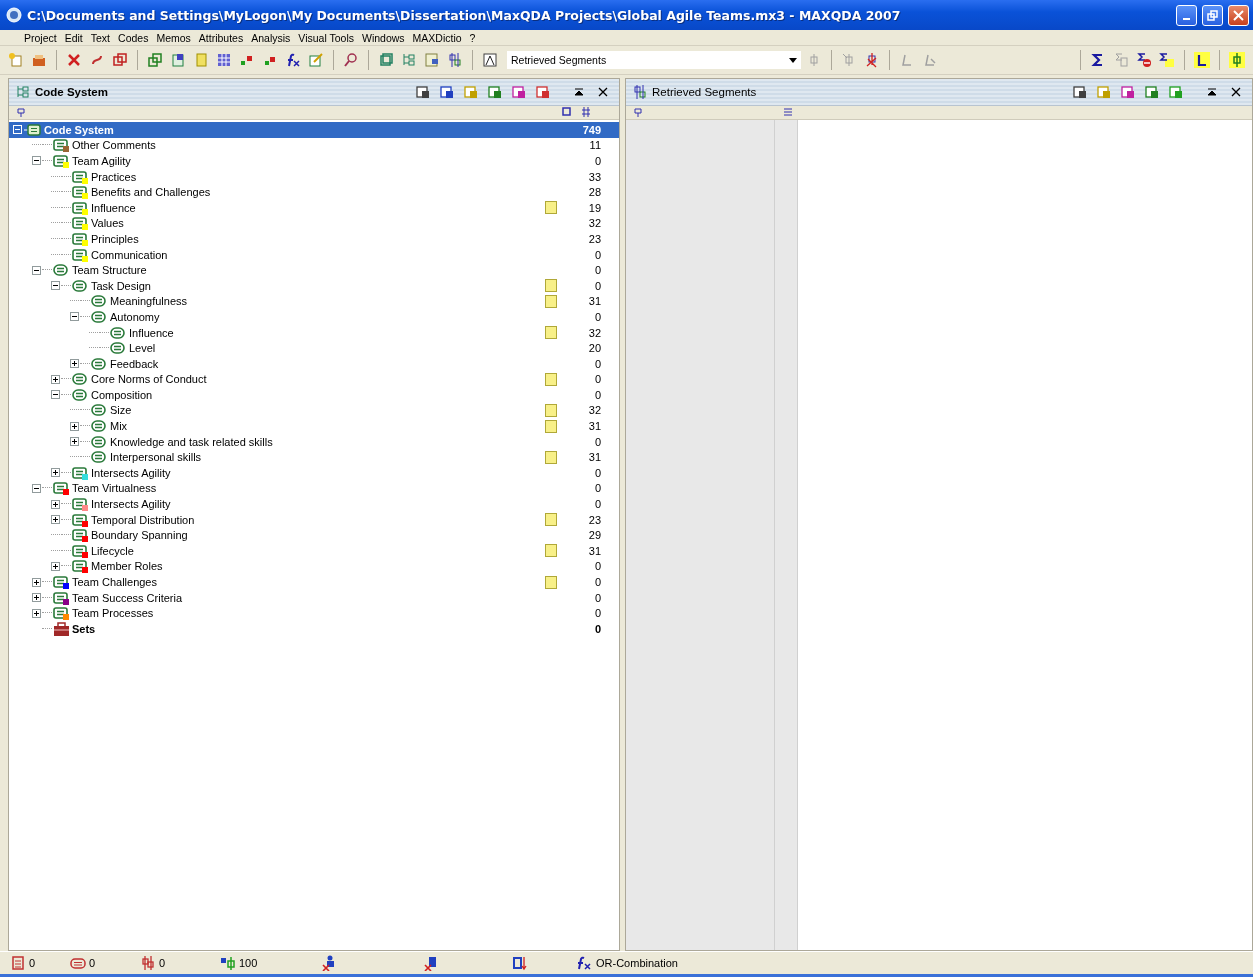  What do you see at coordinates (314, 551) in the screenshot?
I see `code-row: Lifecycle 31` at bounding box center [314, 551].